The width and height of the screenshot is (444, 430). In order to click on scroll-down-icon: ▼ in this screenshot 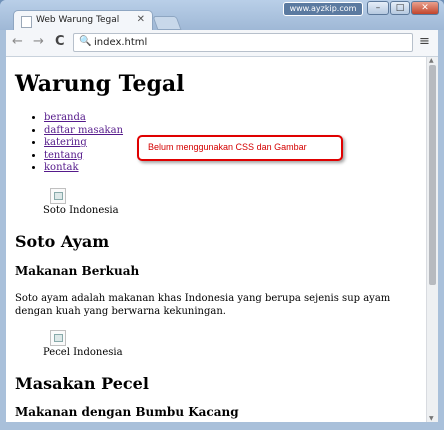, I will do `click(431, 418)`.